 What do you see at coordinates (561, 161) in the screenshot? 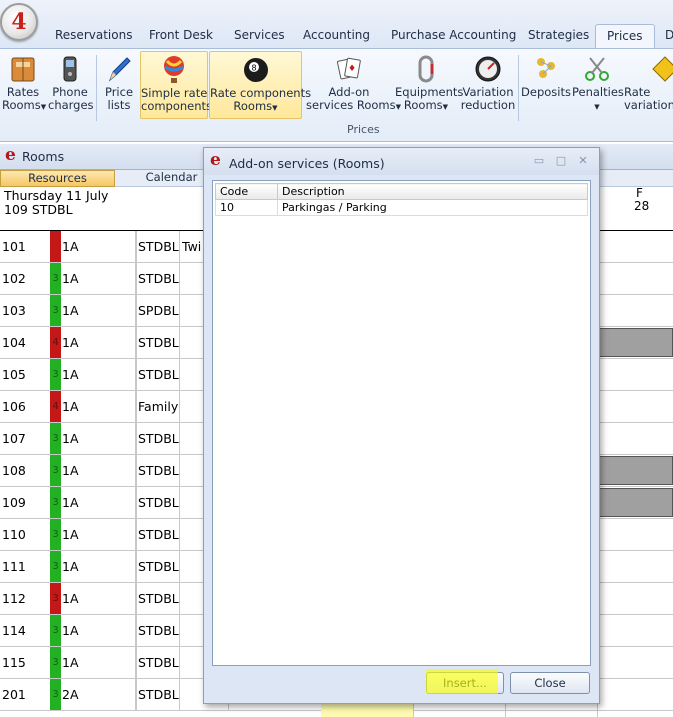
I see `maximize-icon: □` at bounding box center [561, 161].